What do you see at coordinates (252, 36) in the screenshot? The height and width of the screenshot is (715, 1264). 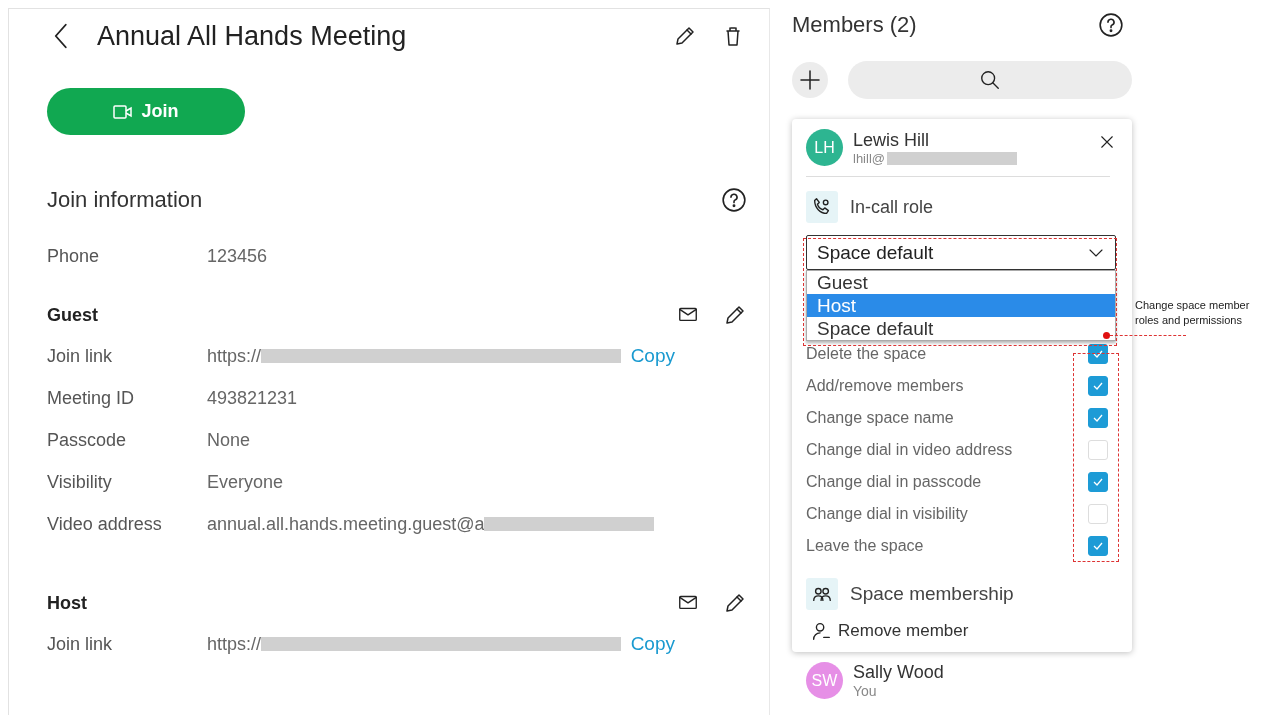 I see `meeting-title: Annual All Hands Meeting` at bounding box center [252, 36].